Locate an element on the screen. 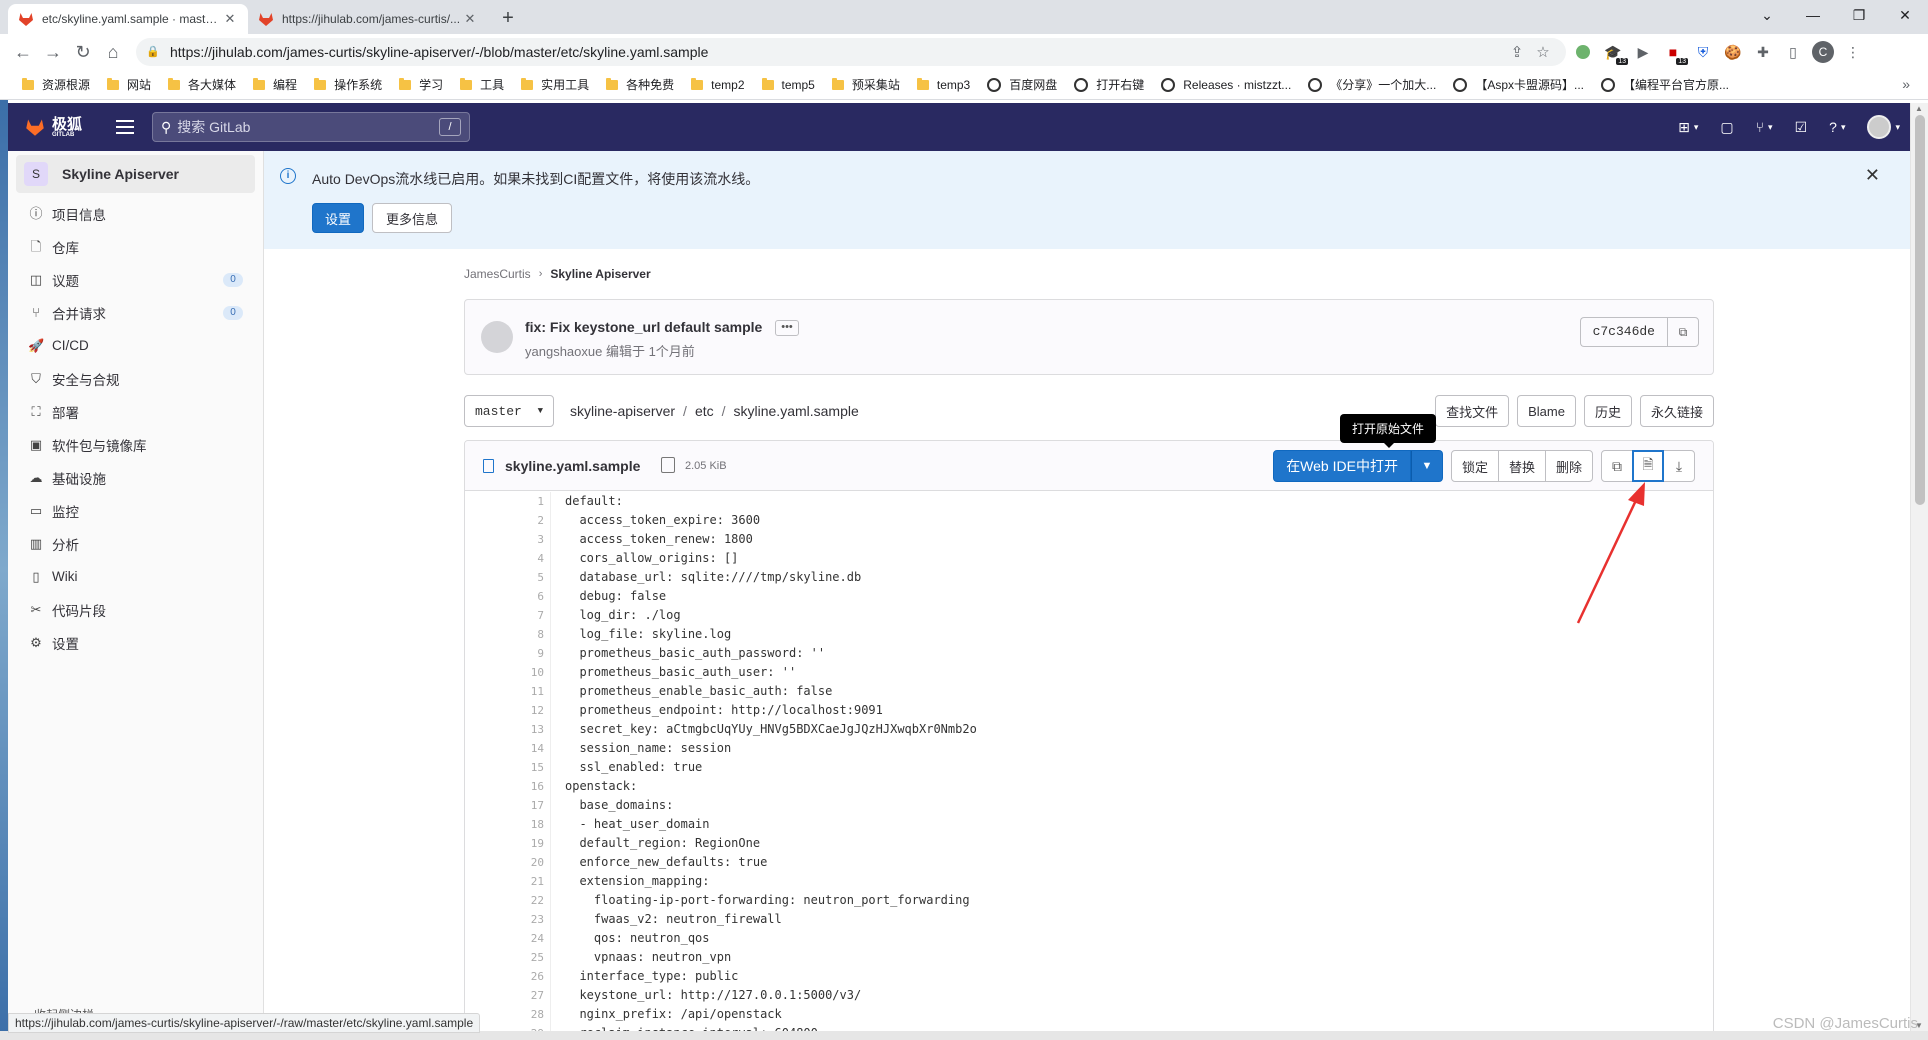 This screenshot has width=1928, height=1040. gitlab-search: ⚲ / is located at coordinates (311, 127).